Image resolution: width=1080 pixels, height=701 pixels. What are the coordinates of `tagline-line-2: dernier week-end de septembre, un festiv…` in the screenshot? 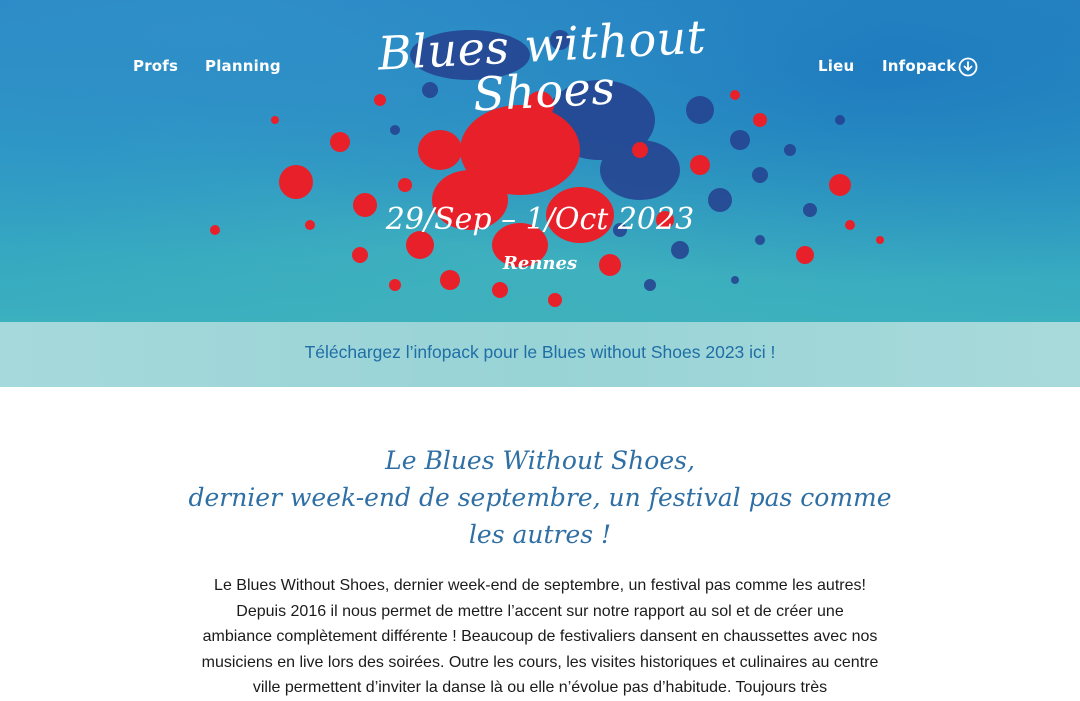 It's located at (540, 497).